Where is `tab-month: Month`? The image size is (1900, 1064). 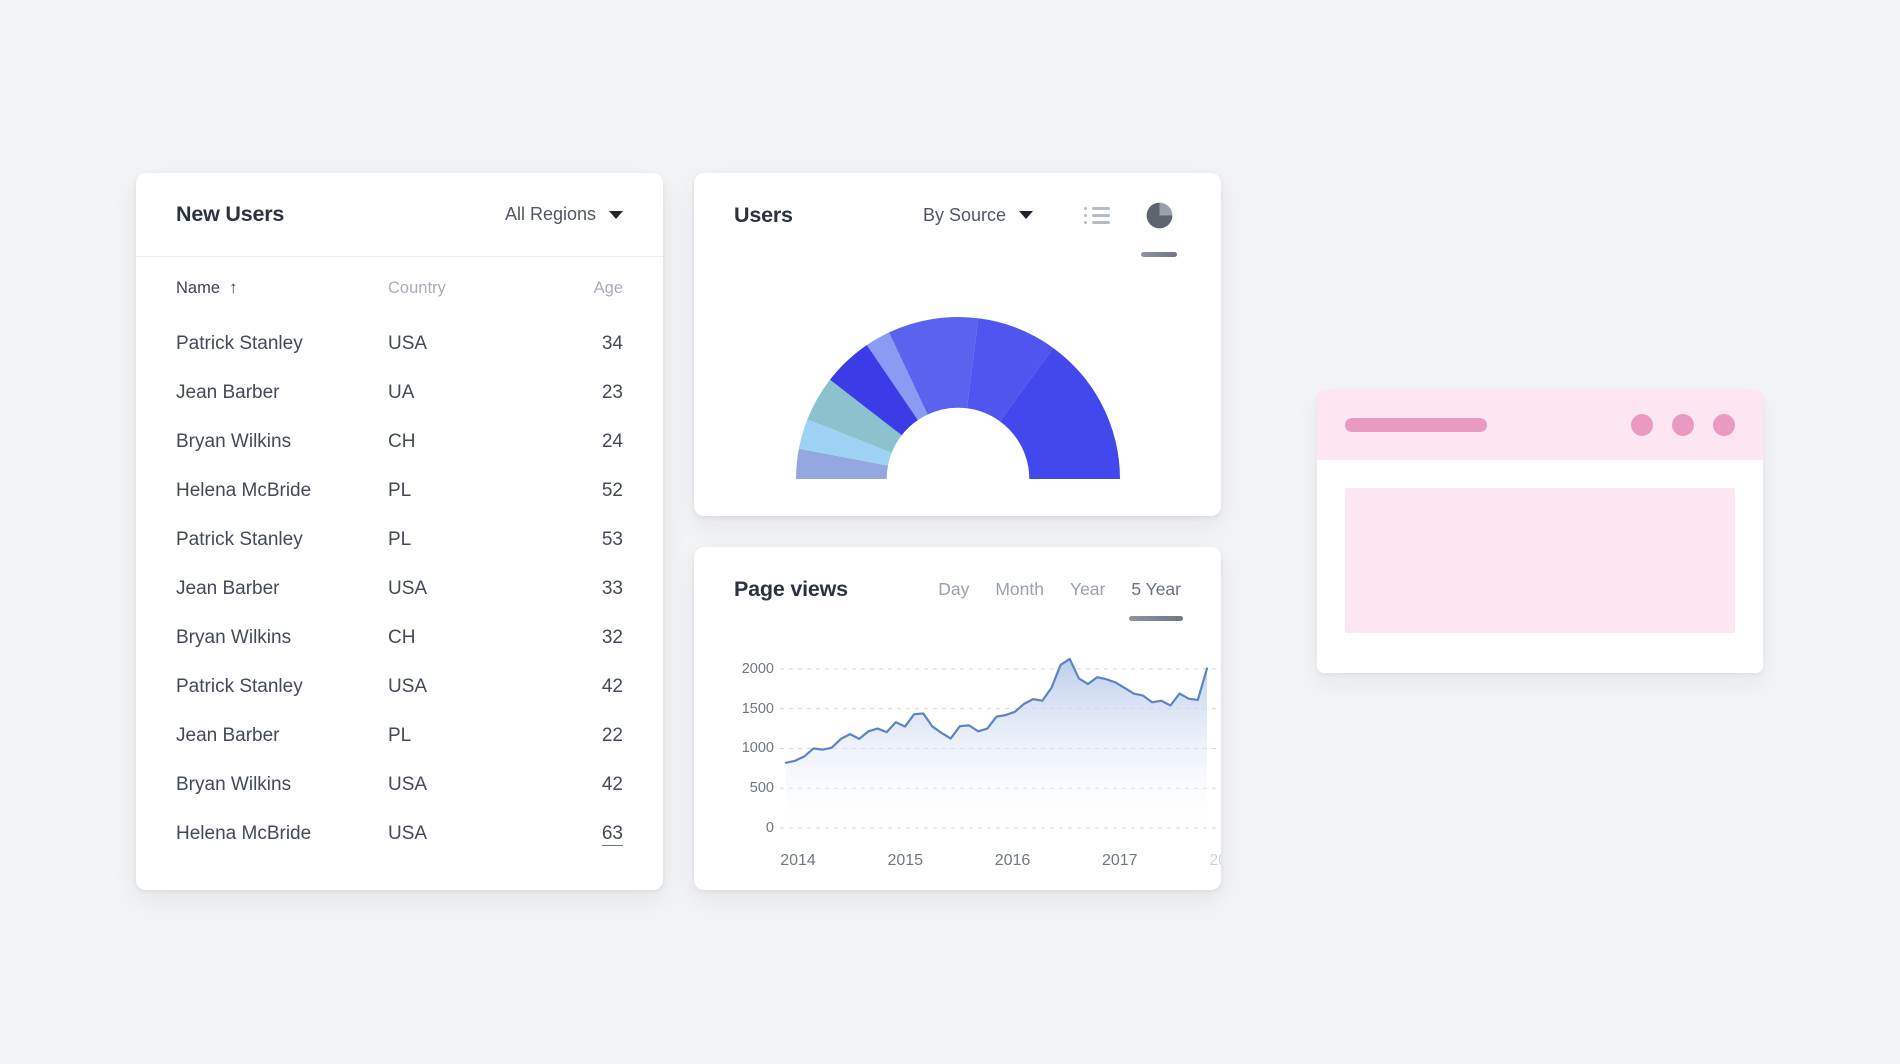
tab-month: Month is located at coordinates (1019, 589).